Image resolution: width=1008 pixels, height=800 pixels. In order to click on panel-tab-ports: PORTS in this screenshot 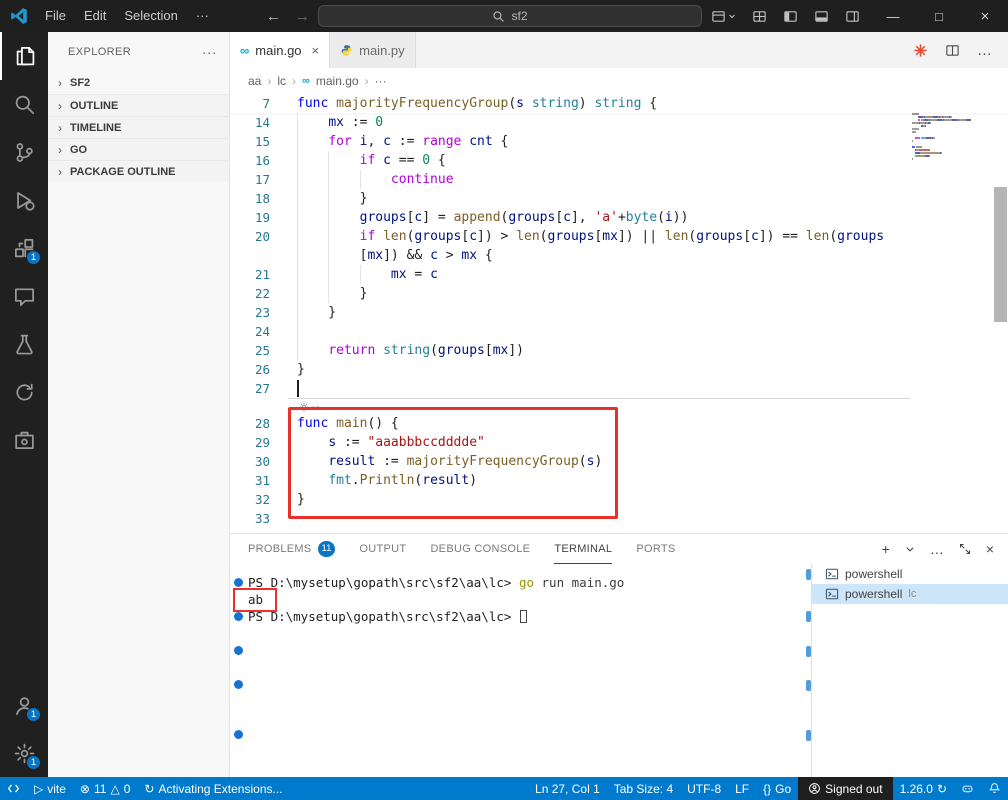, I will do `click(655, 549)`.